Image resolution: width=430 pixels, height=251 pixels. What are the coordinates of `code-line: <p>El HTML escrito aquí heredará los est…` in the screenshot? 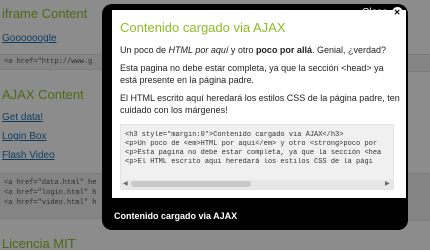 It's located at (249, 162).